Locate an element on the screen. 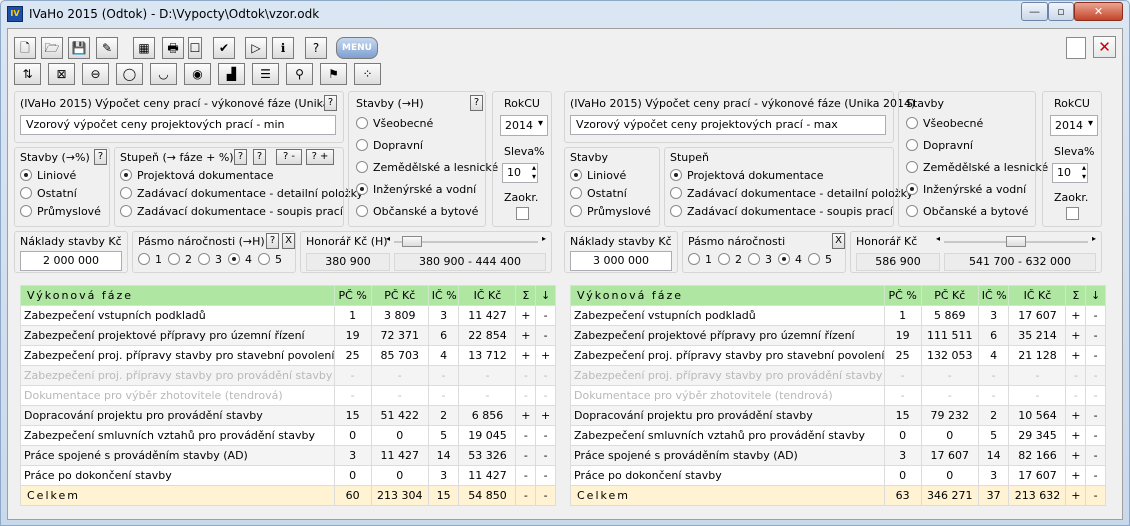  open-folder-icon: 🗁 is located at coordinates (52, 48).